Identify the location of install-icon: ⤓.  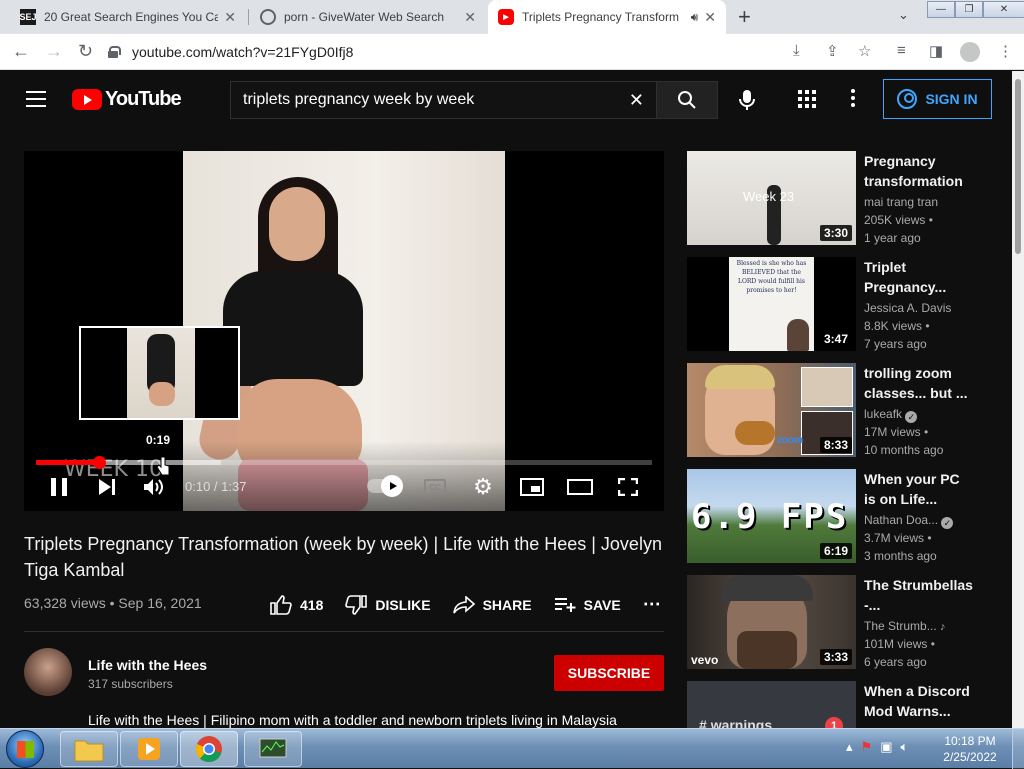
(796, 50).